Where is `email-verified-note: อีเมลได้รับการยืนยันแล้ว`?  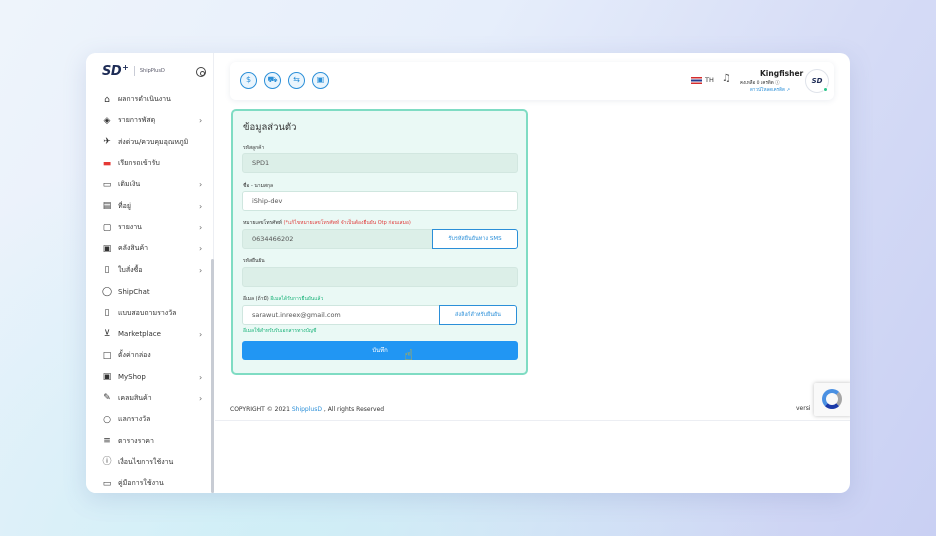
email-verified-note: อีเมลได้รับการยืนยันแล้ว is located at coordinates (297, 299).